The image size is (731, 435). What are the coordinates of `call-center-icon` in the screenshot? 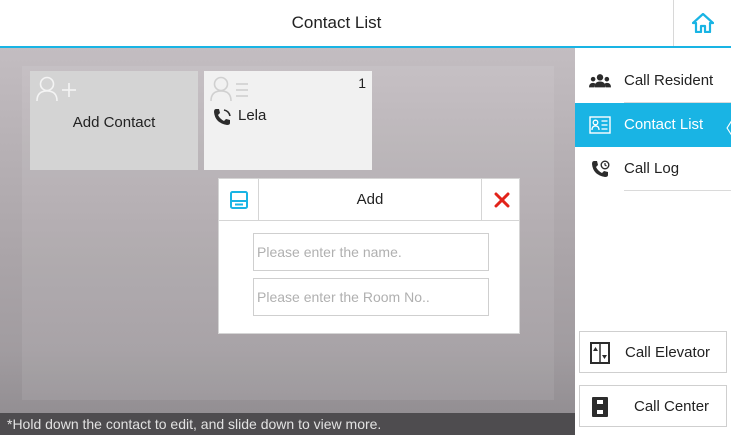 It's located at (600, 407).